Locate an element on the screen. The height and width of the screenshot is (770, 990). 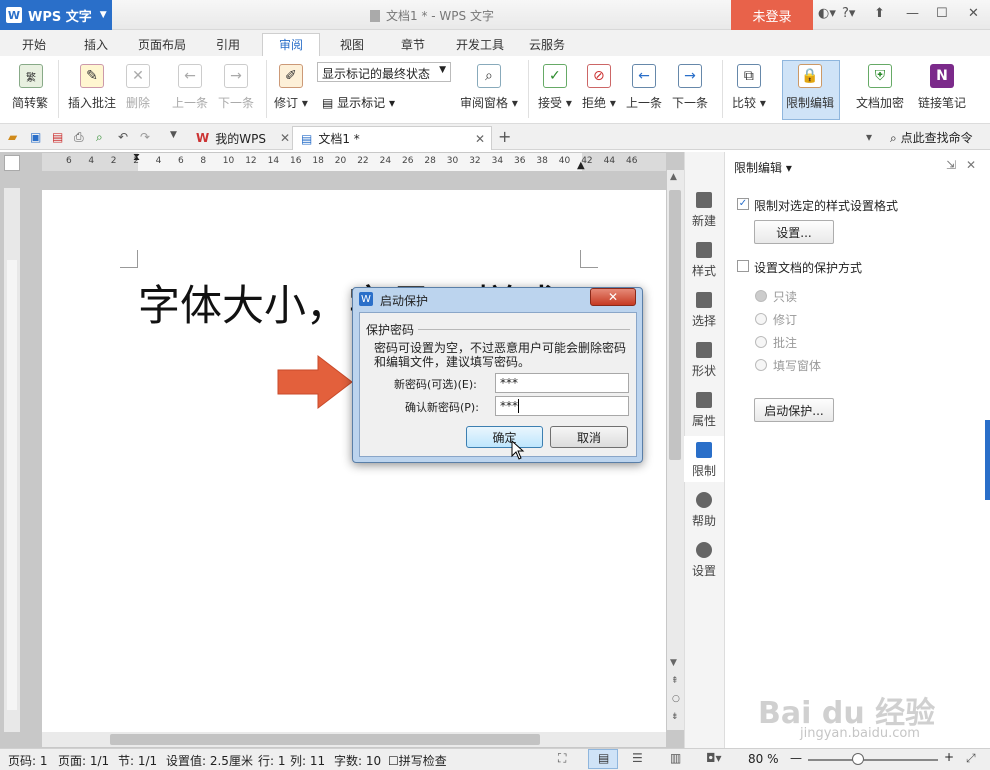
restrict-edit-button: 🔒 限制编辑 is located at coordinates (810, 87).